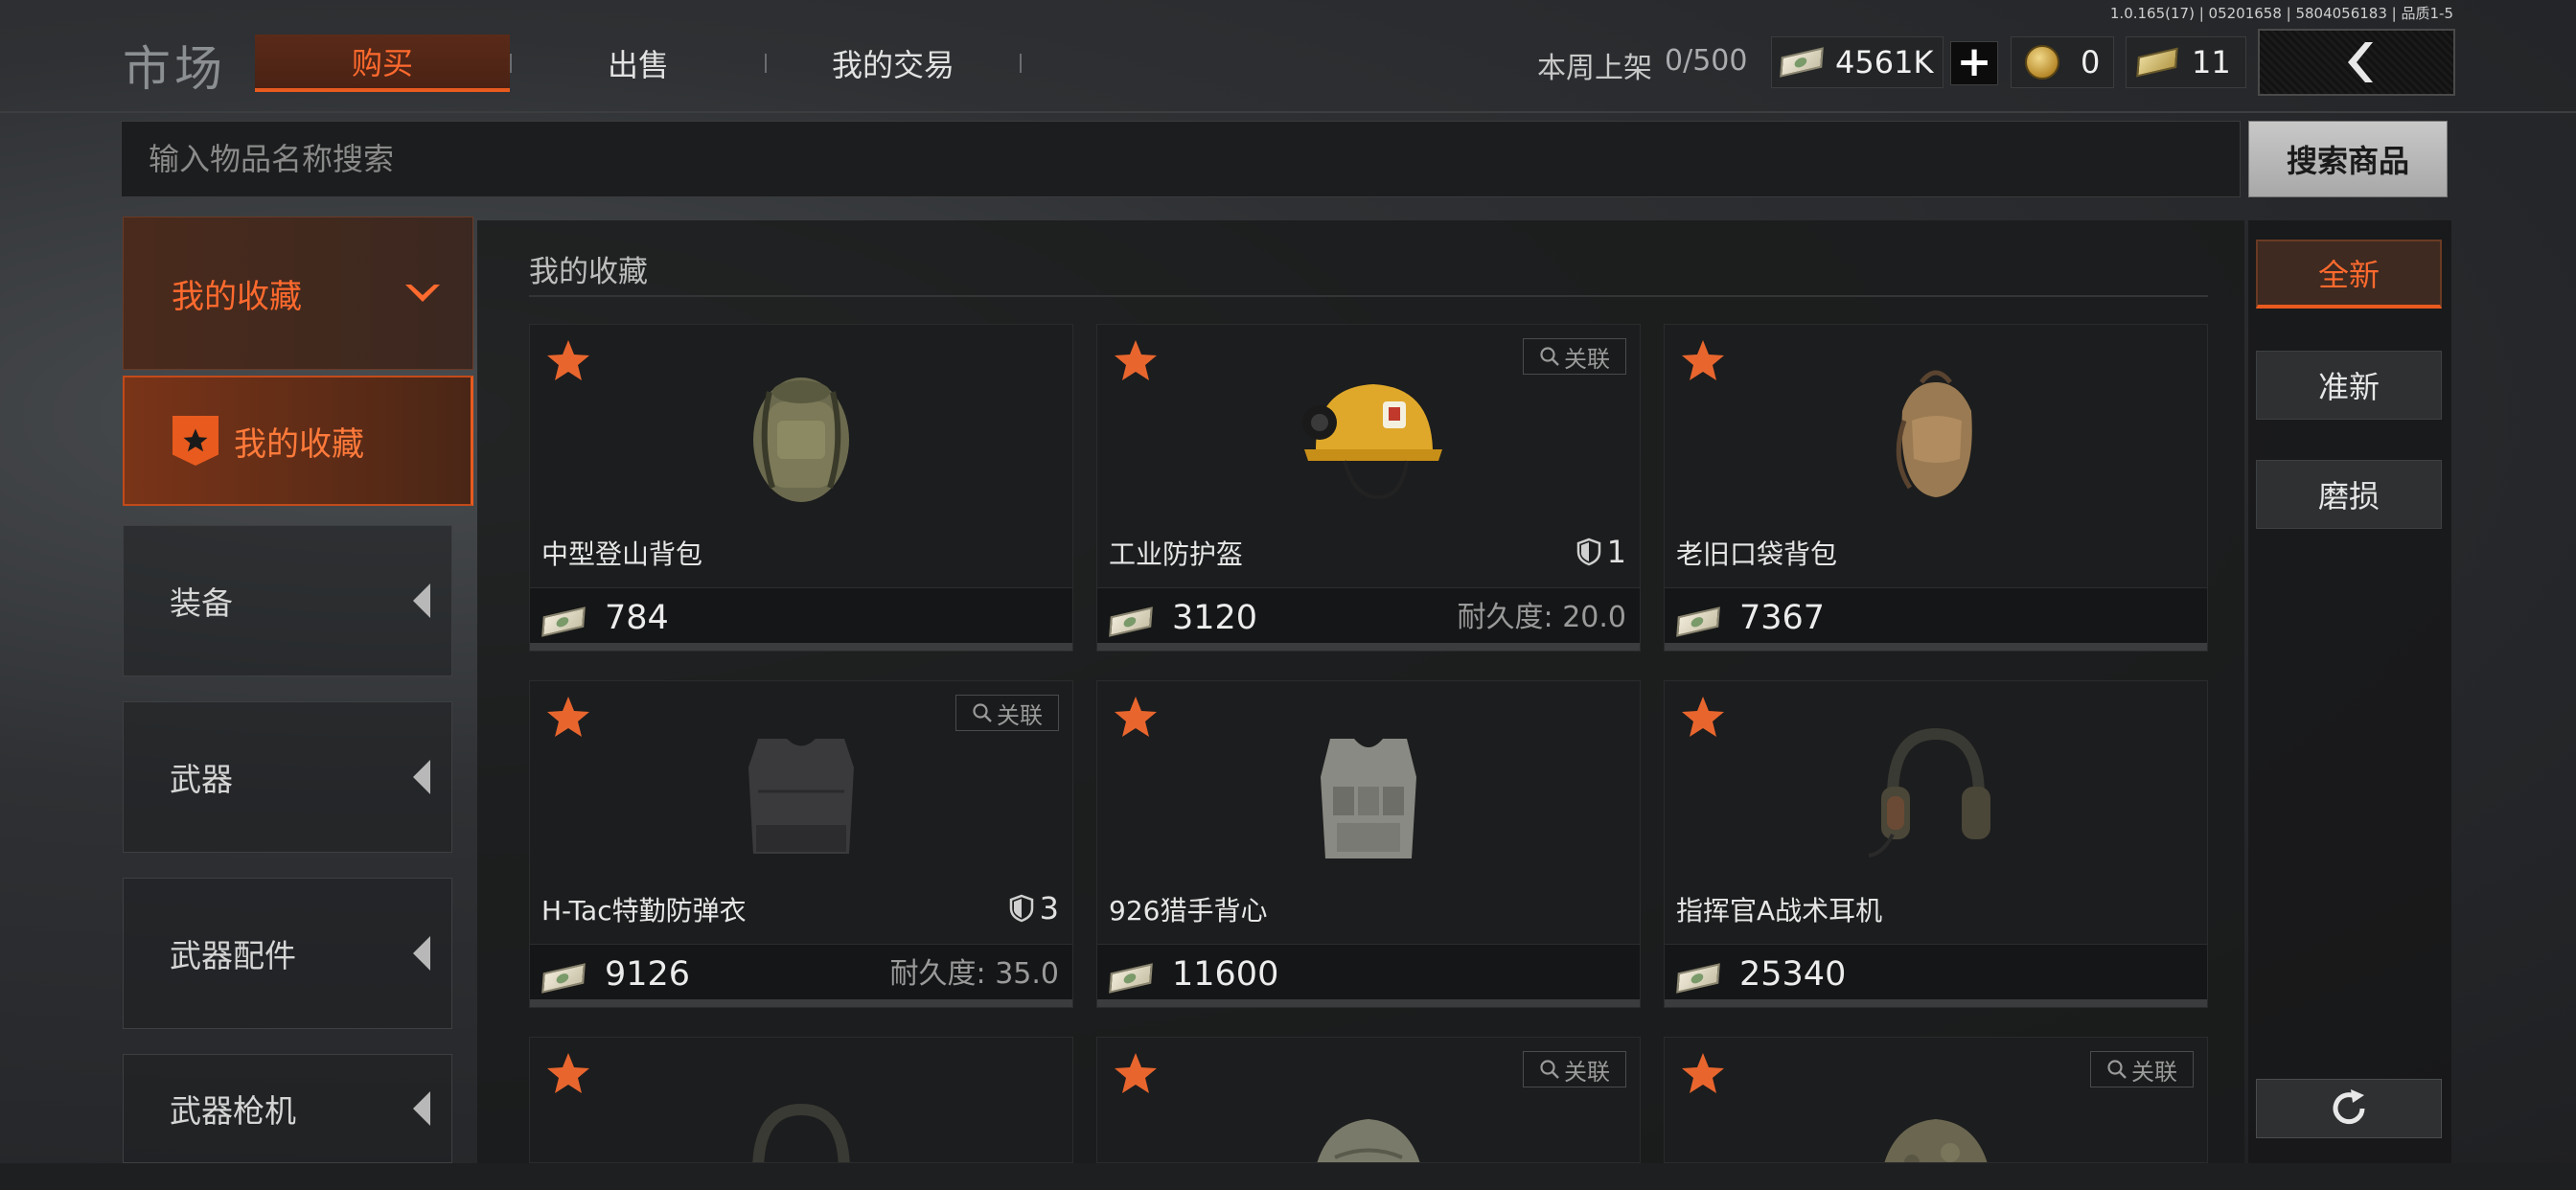 The height and width of the screenshot is (1190, 2576). Describe the element at coordinates (299, 444) in the screenshot. I see `sidebar-item-favorites-label: 我的收藏` at that location.